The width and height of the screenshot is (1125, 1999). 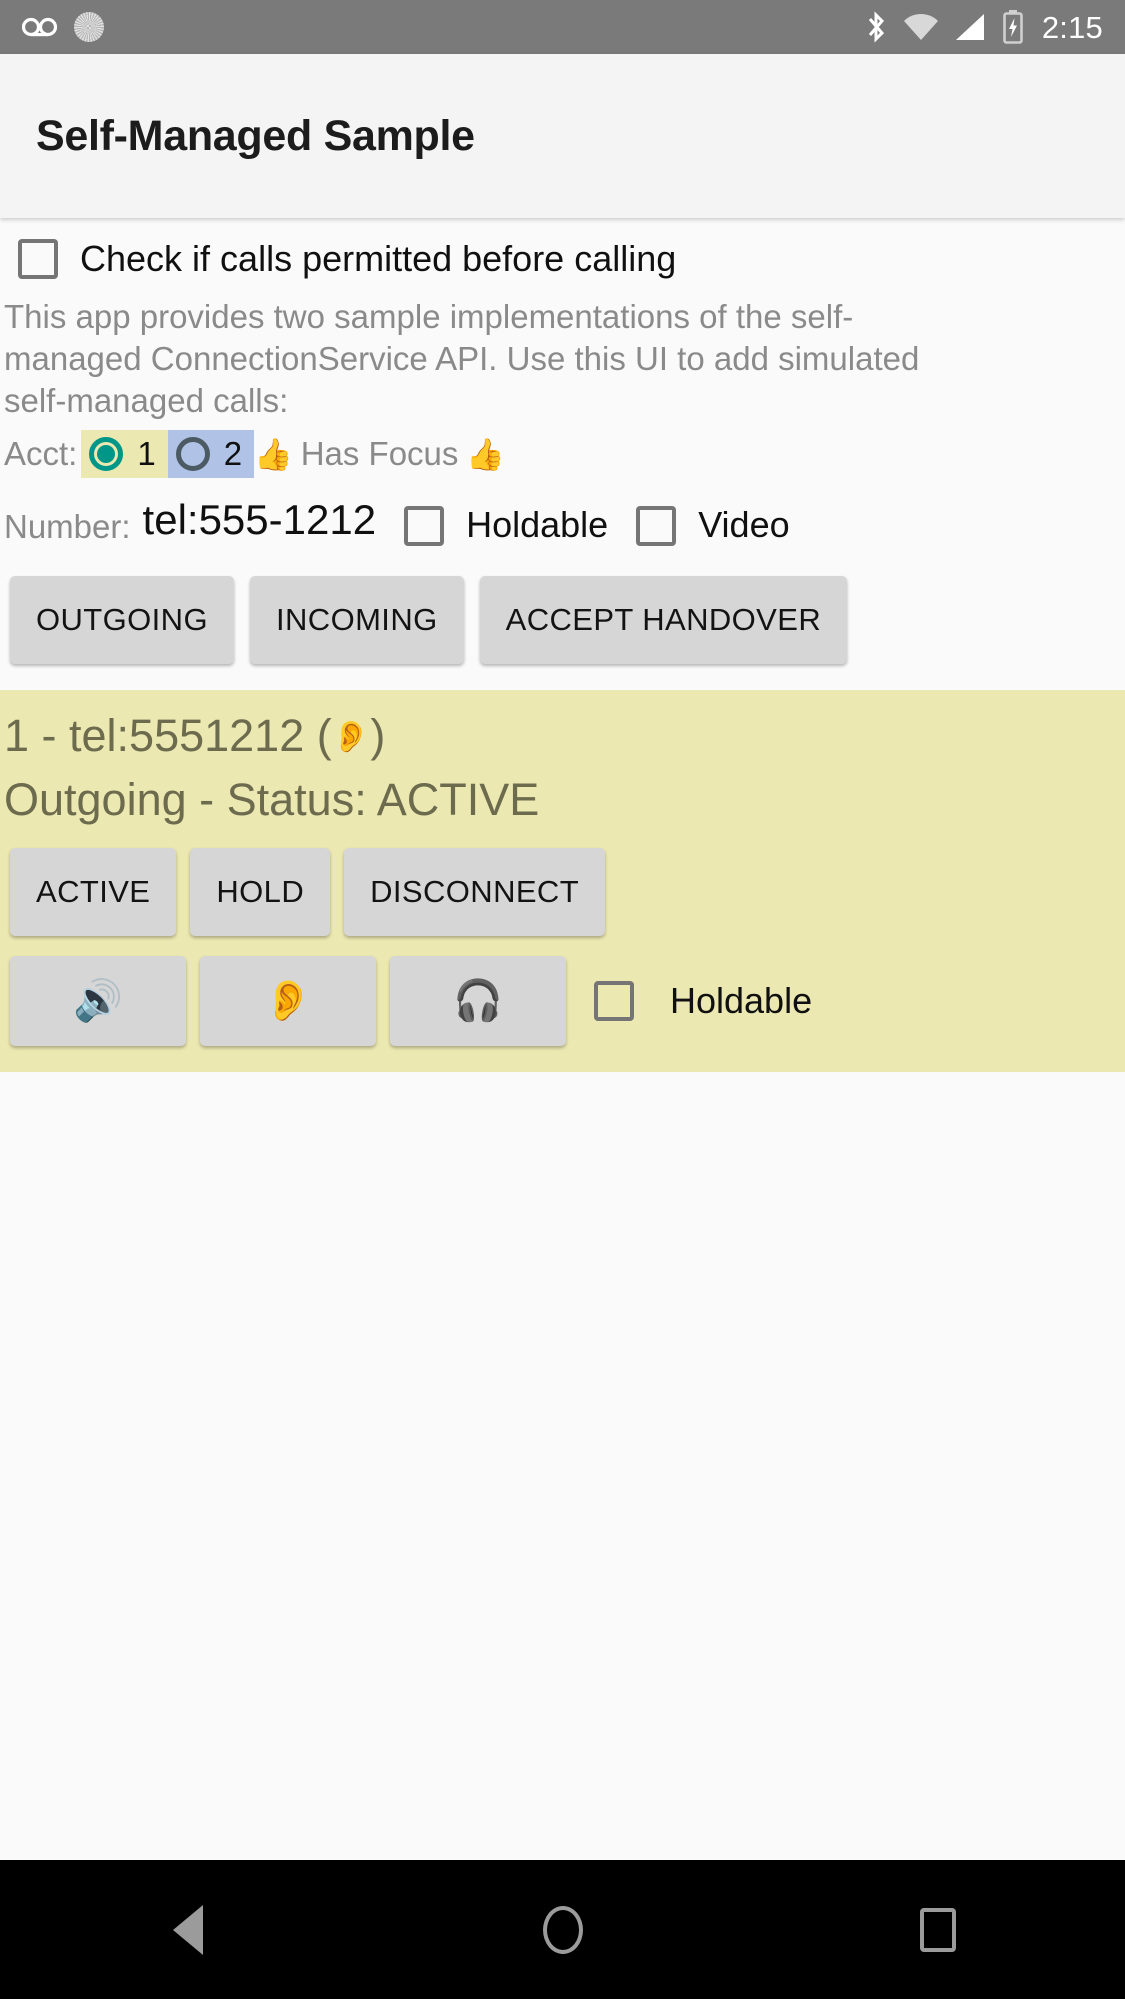 I want to click on status-bar-right-icons: 2:15, so click(x=983, y=27).